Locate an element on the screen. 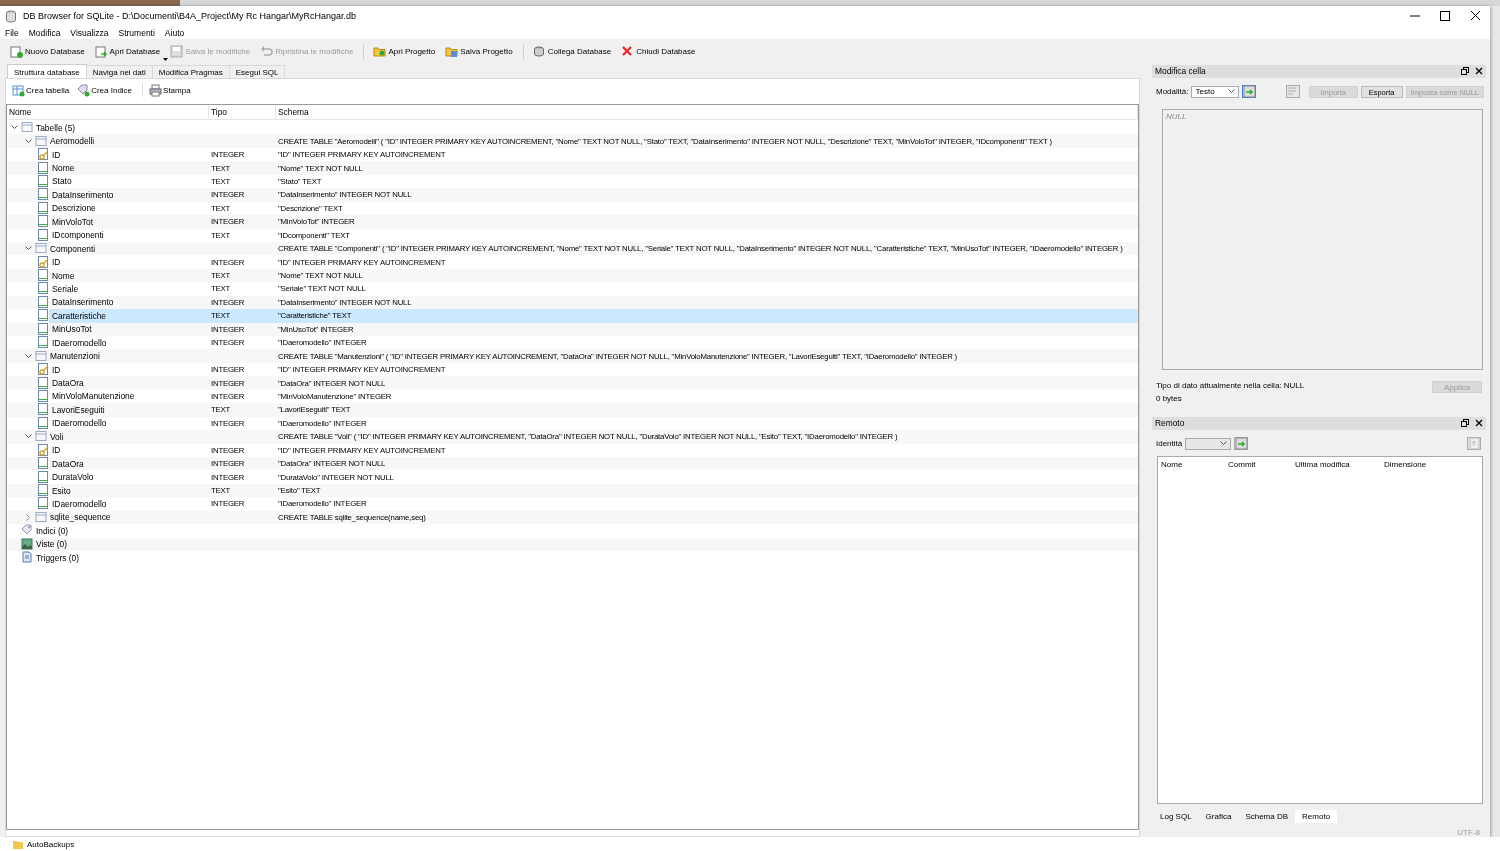 This screenshot has width=1500, height=851. printer-icon is located at coordinates (156, 90).